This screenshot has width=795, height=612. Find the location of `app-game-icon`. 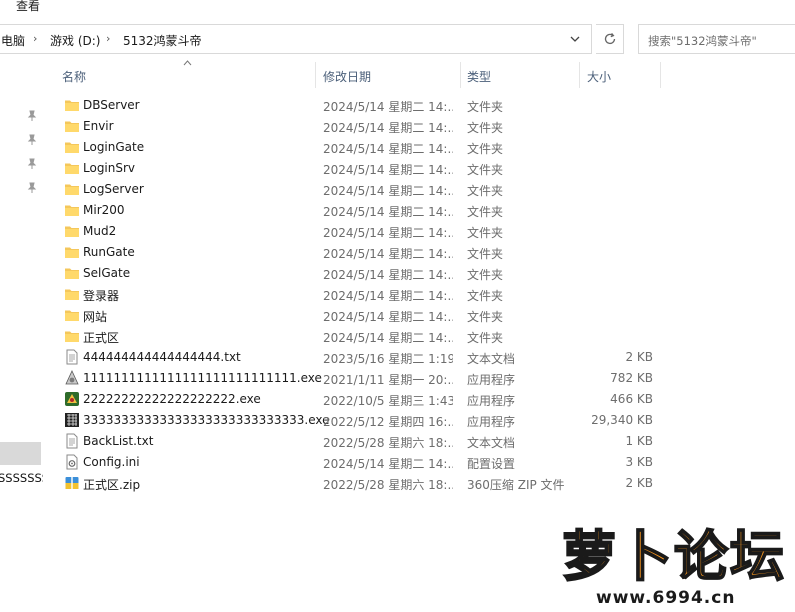

app-game-icon is located at coordinates (72, 399).